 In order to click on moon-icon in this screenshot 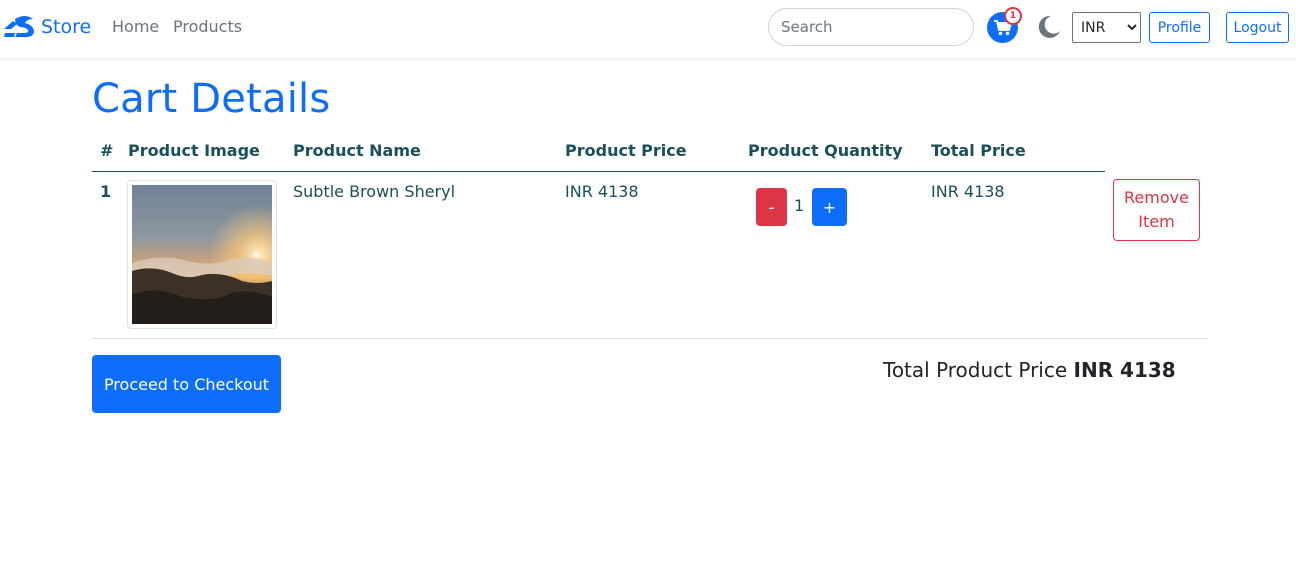, I will do `click(1049, 27)`.